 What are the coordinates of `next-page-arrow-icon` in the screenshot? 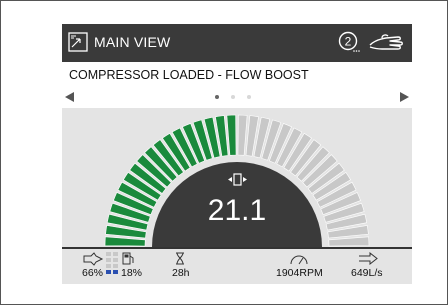 It's located at (404, 97).